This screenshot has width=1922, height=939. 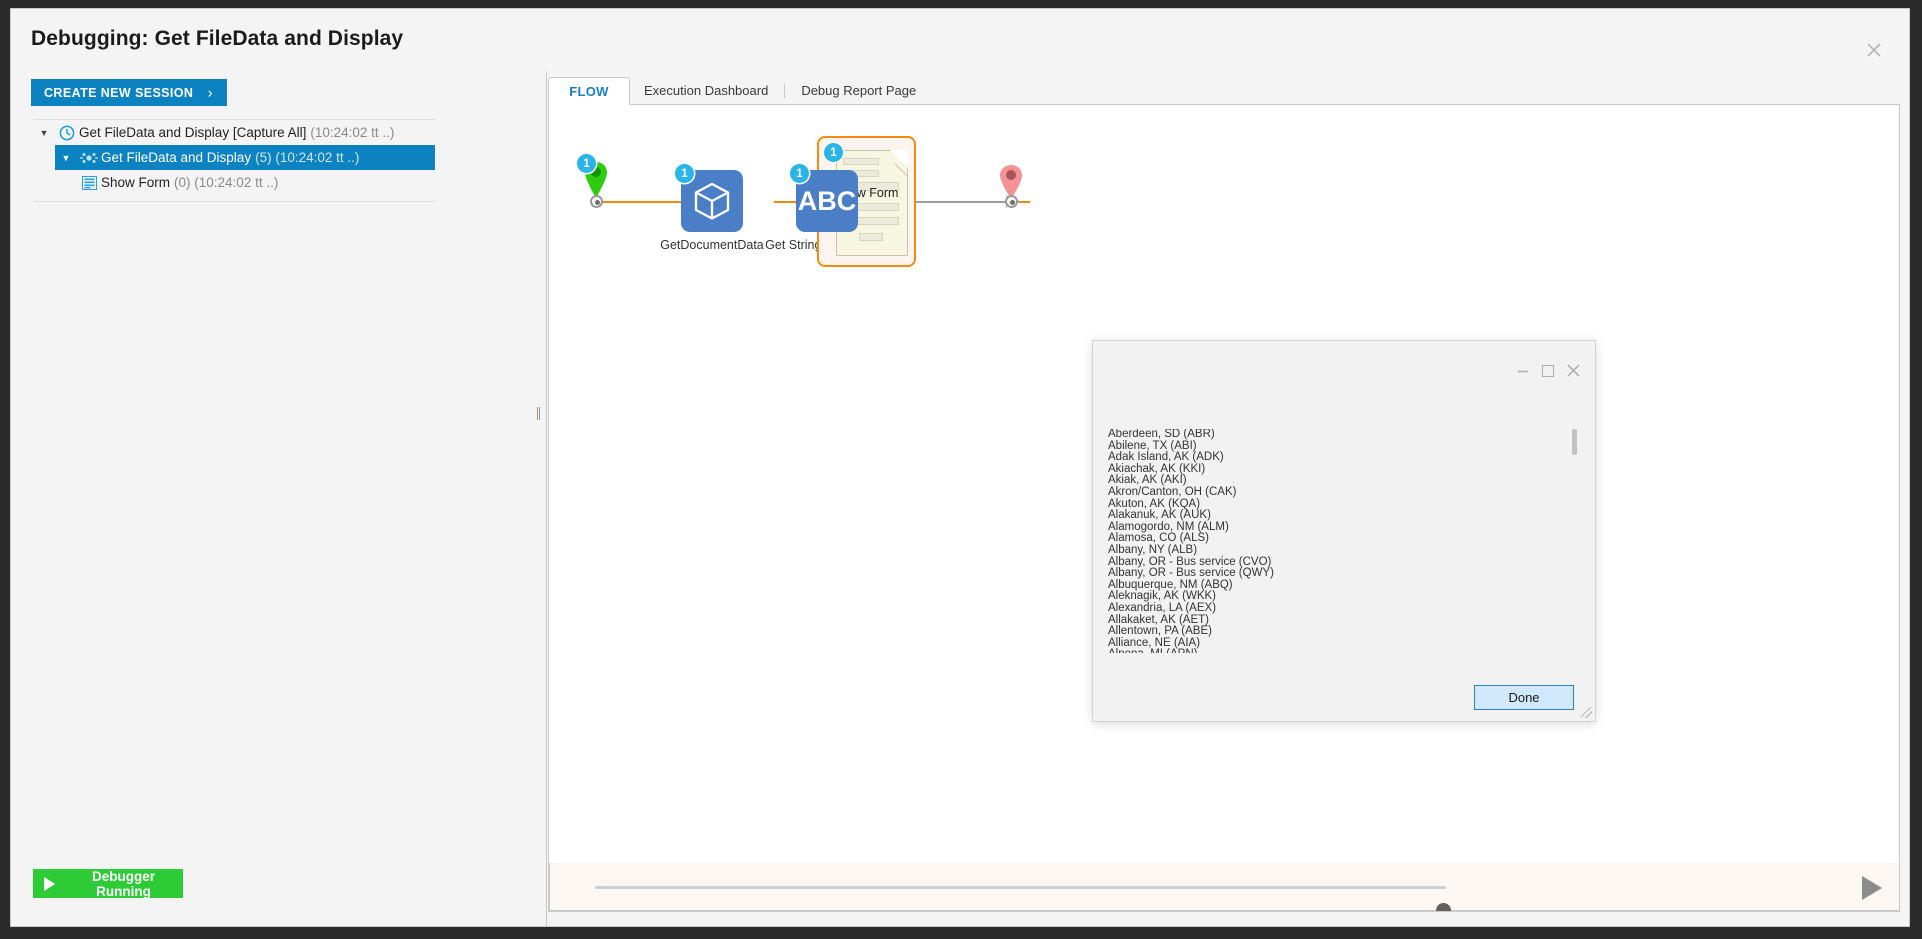 What do you see at coordinates (960, 40) in the screenshot?
I see `window-title-row: Debugging: Get FileData and Display` at bounding box center [960, 40].